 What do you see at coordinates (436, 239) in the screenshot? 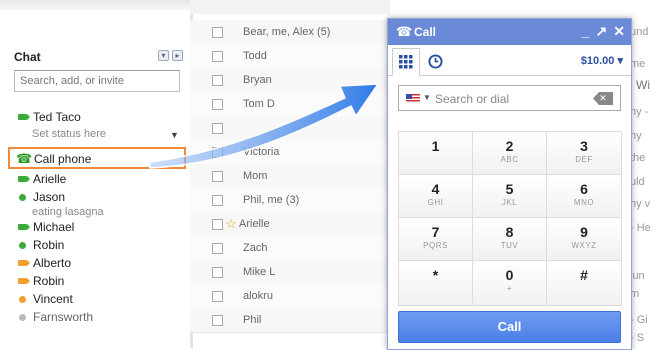
I see `key-7: 7 PQRS` at bounding box center [436, 239].